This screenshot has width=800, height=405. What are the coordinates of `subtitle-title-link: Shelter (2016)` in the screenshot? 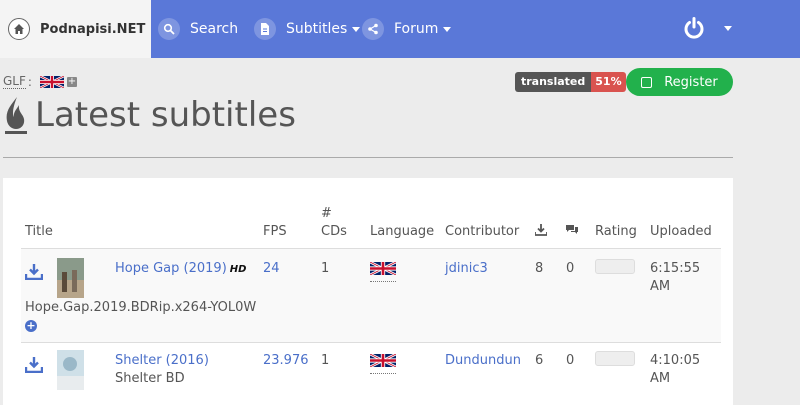 It's located at (162, 360).